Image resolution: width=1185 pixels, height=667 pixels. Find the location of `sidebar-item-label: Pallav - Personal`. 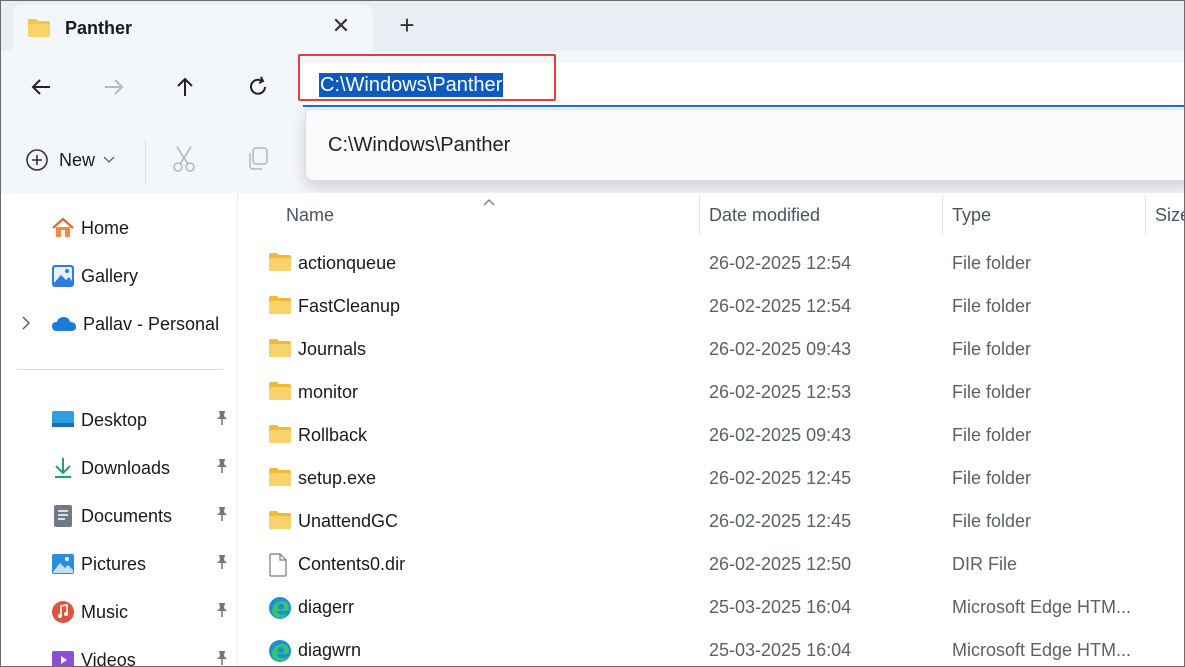

sidebar-item-label: Pallav - Personal is located at coordinates (151, 323).